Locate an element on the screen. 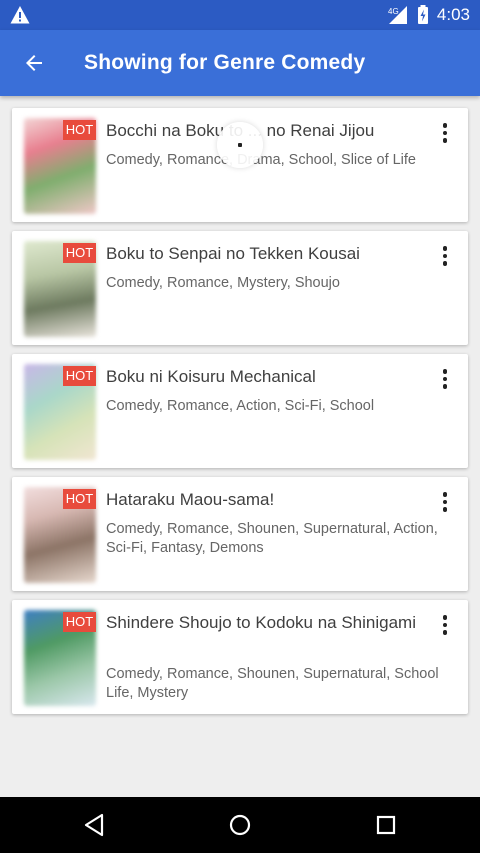  nav-recents-button is located at coordinates (386, 825).